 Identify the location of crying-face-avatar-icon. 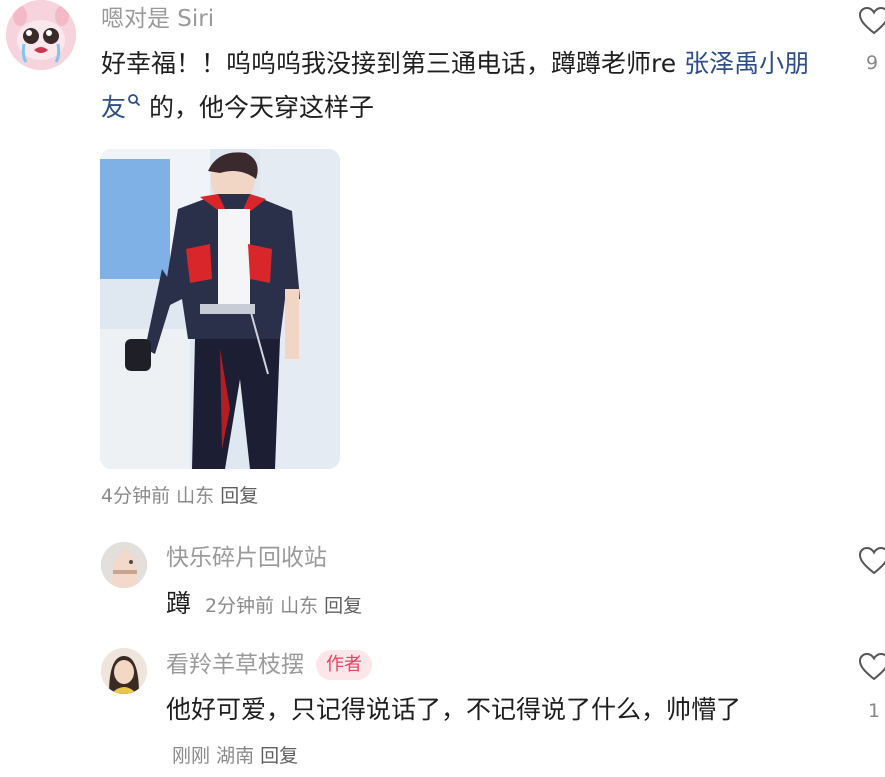
(41, 35).